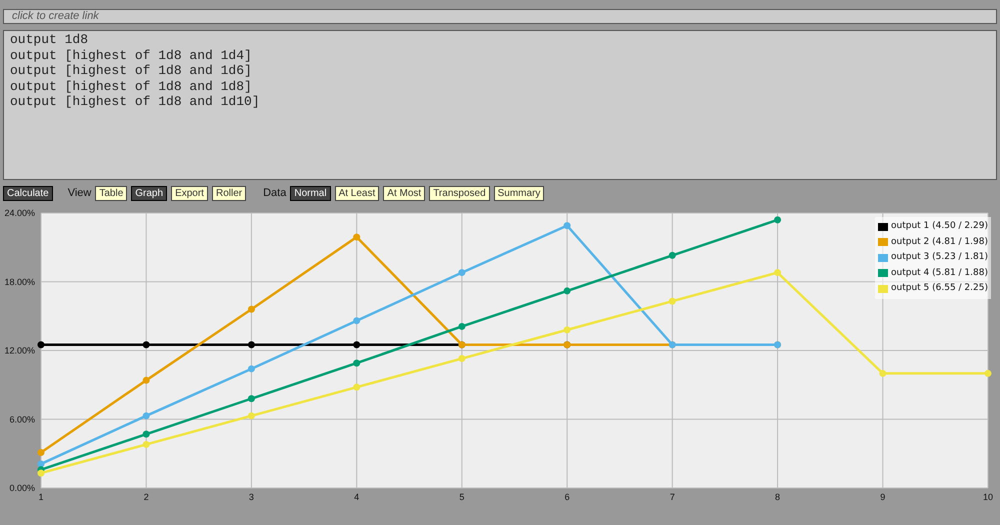 This screenshot has width=1000, height=525. What do you see at coordinates (567, 497) in the screenshot?
I see `x-tick-label: 6` at bounding box center [567, 497].